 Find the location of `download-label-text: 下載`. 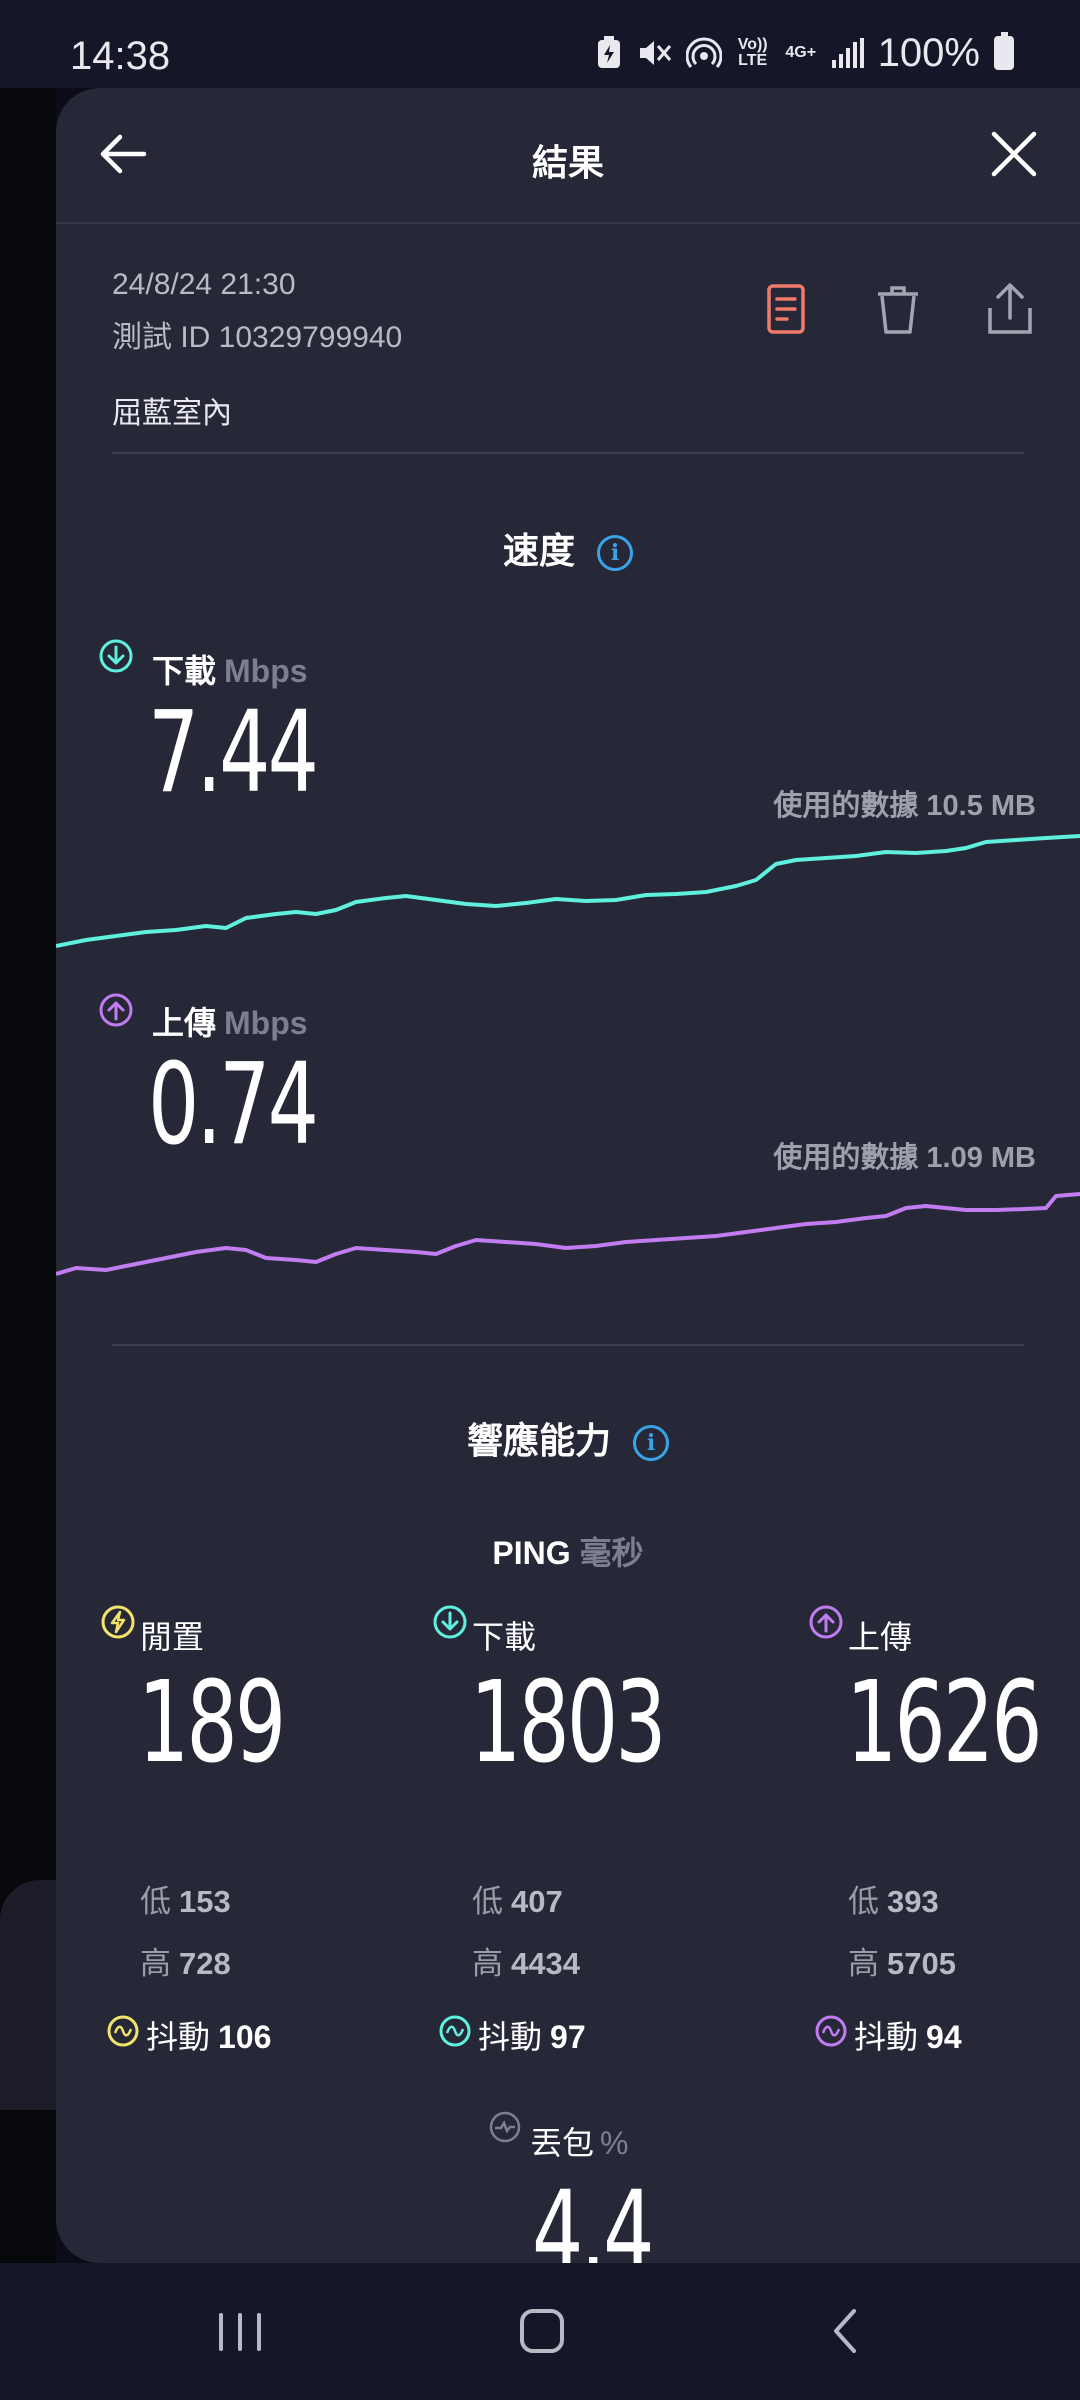

download-label-text: 下載 is located at coordinates (184, 671).